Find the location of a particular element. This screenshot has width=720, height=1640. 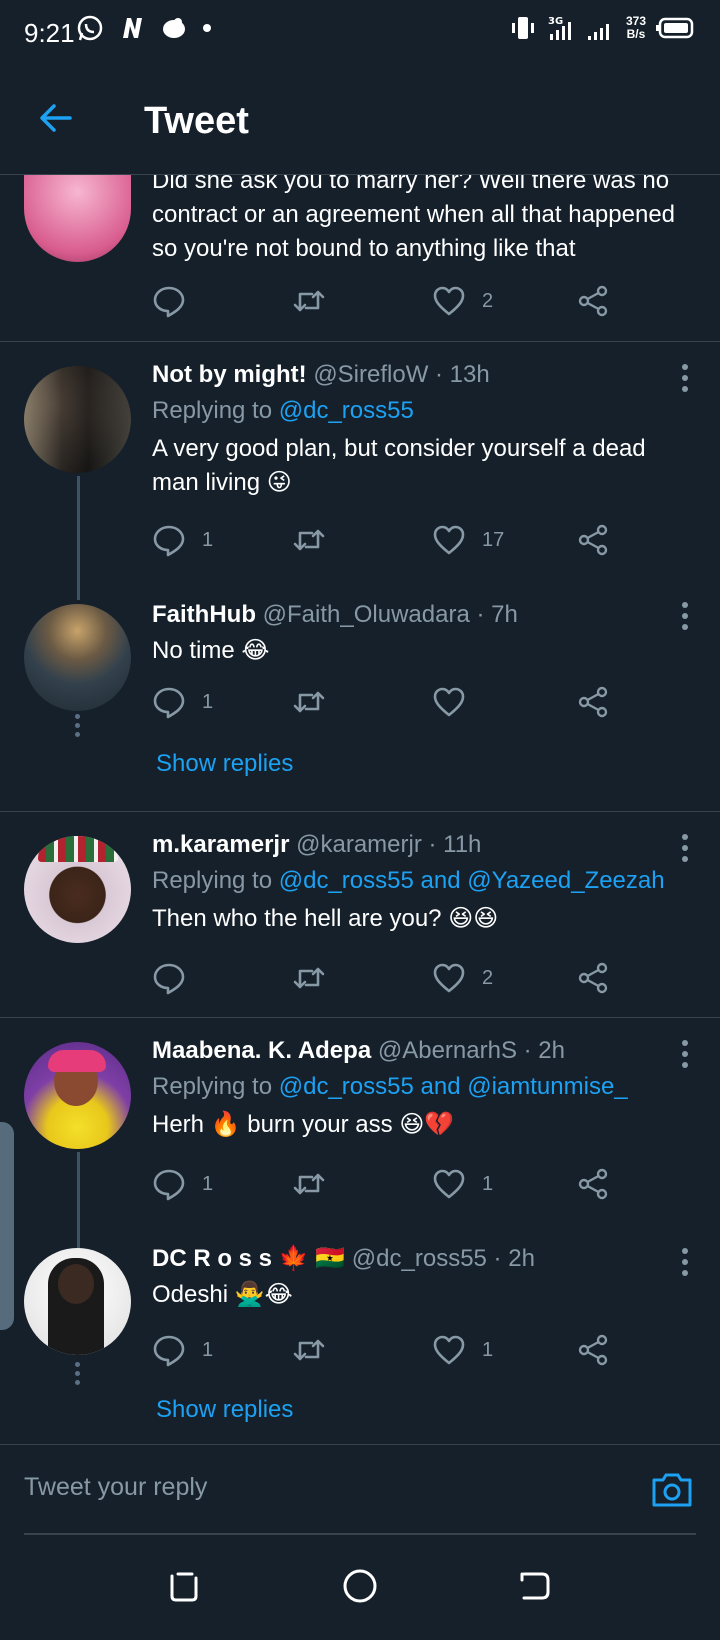

handle-time: @SirefloW · 13h is located at coordinates (401, 374).